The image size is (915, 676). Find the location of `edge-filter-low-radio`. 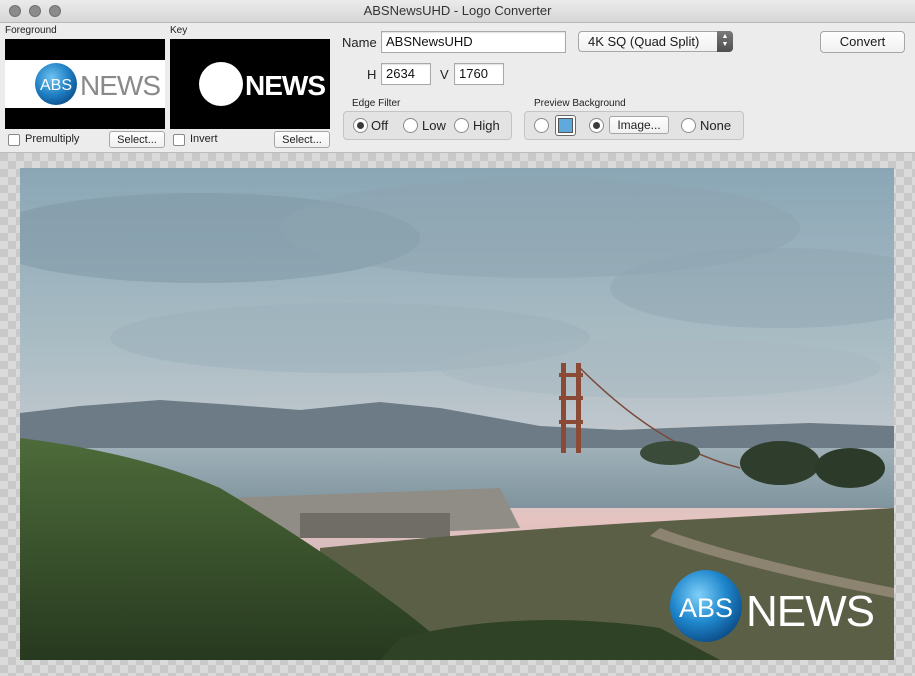

edge-filter-low-radio is located at coordinates (410, 125).